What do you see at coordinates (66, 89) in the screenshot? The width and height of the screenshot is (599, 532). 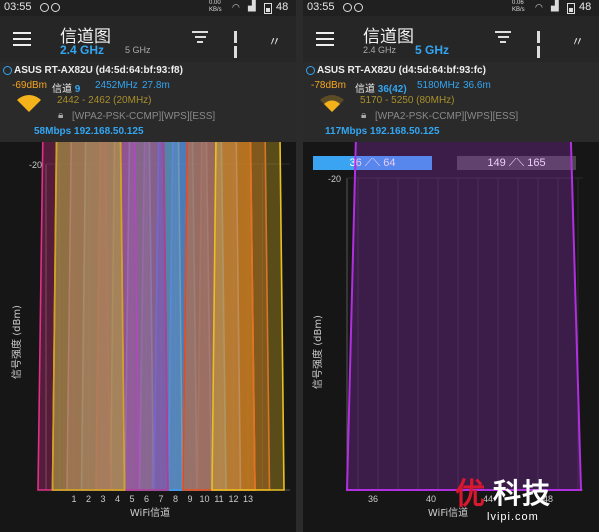 I see `channel: 信道 9` at bounding box center [66, 89].